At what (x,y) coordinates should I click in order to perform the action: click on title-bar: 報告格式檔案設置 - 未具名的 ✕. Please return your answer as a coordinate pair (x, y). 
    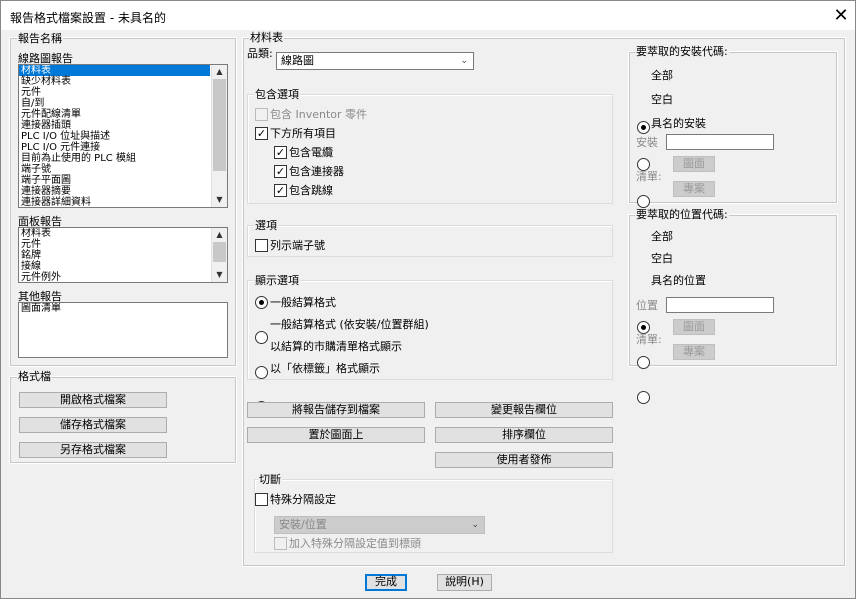
    Looking at the image, I should click on (428, 15).